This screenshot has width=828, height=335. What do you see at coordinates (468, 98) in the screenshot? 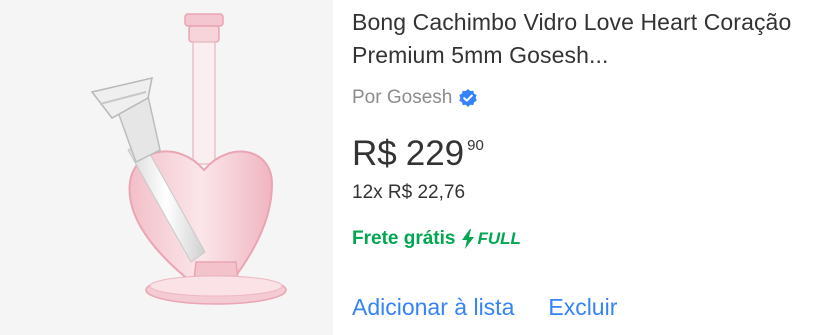
I see `verified-icon` at bounding box center [468, 98].